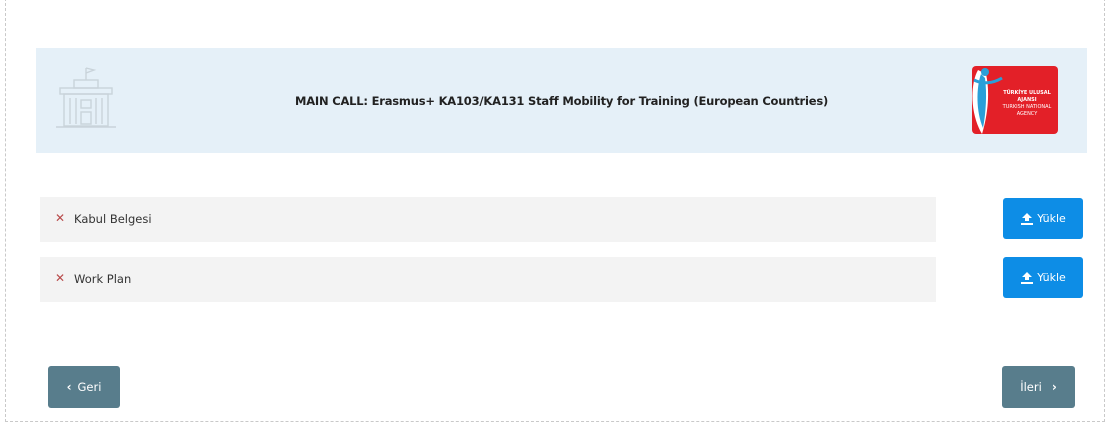 The width and height of the screenshot is (1110, 425). Describe the element at coordinates (69, 387) in the screenshot. I see `chevron-left-icon: ‹` at that location.